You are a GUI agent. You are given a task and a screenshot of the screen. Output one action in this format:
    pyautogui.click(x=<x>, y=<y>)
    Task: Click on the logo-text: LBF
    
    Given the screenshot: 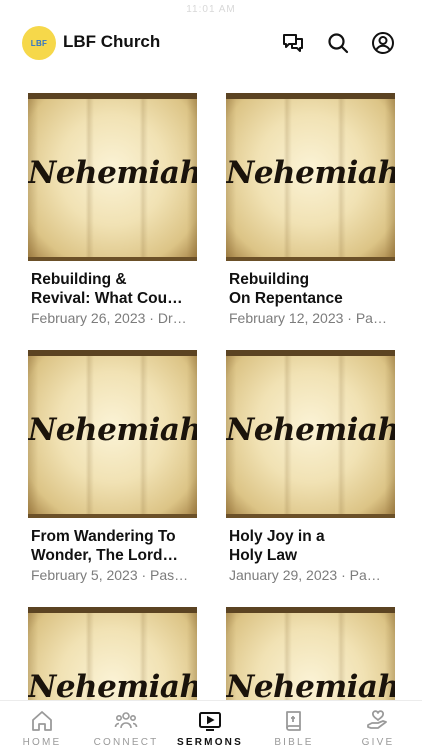 What is the action you would take?
    pyautogui.click(x=39, y=43)
    